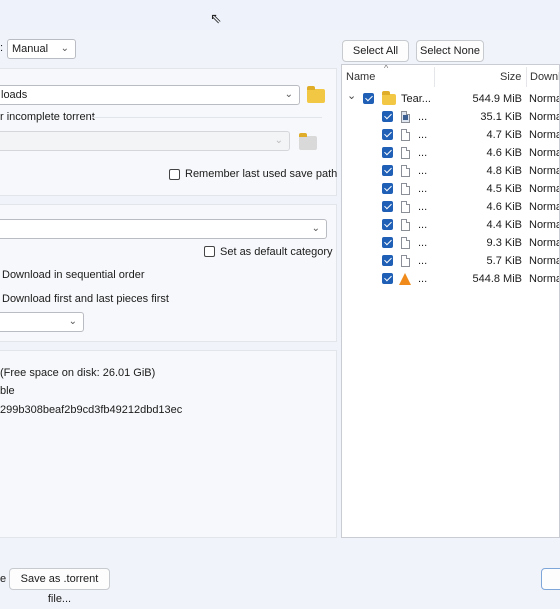  Describe the element at coordinates (375, 51) in the screenshot. I see `select-all-button: Select All` at that location.